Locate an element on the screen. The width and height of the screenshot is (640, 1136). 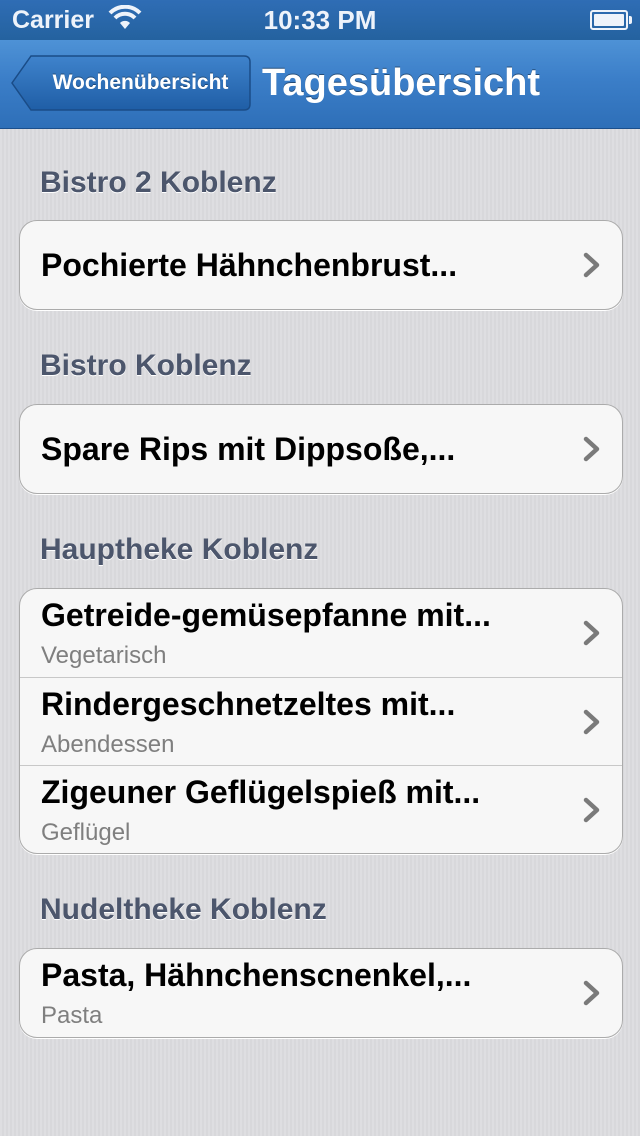
status-time: 10:33 PM is located at coordinates (320, 20).